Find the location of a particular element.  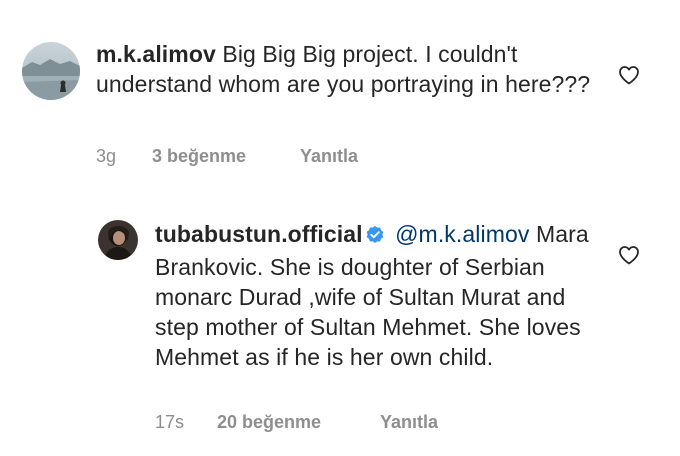

mention-link: @m.k.alimov is located at coordinates (462, 234).